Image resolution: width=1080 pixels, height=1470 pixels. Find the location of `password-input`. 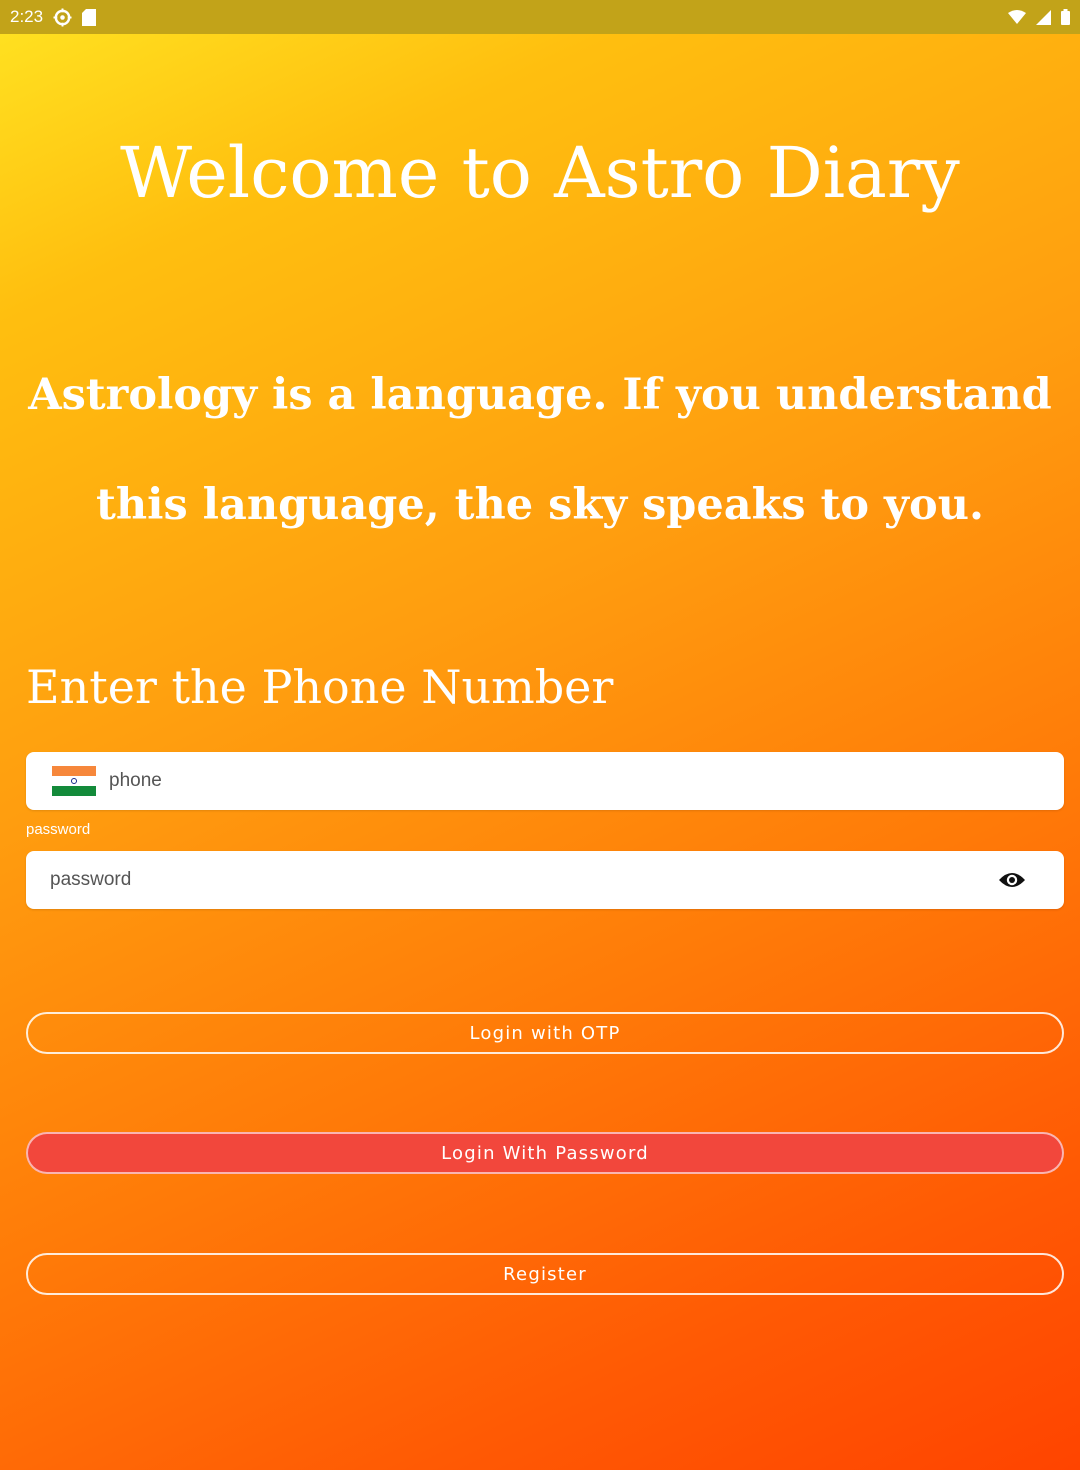

password-input is located at coordinates (524, 880).